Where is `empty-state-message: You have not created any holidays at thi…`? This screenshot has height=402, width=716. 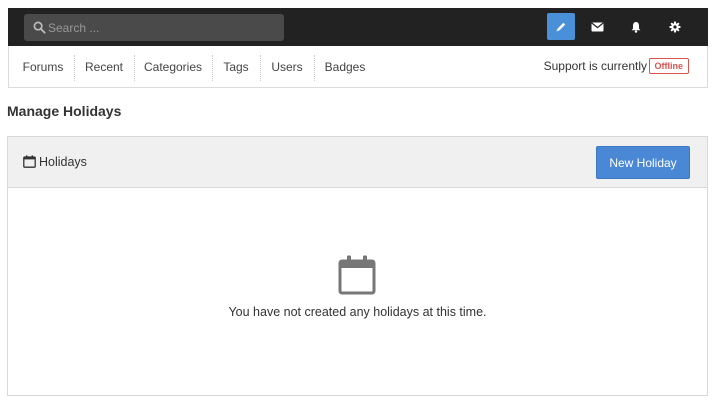 empty-state-message: You have not created any holidays at thi… is located at coordinates (357, 312).